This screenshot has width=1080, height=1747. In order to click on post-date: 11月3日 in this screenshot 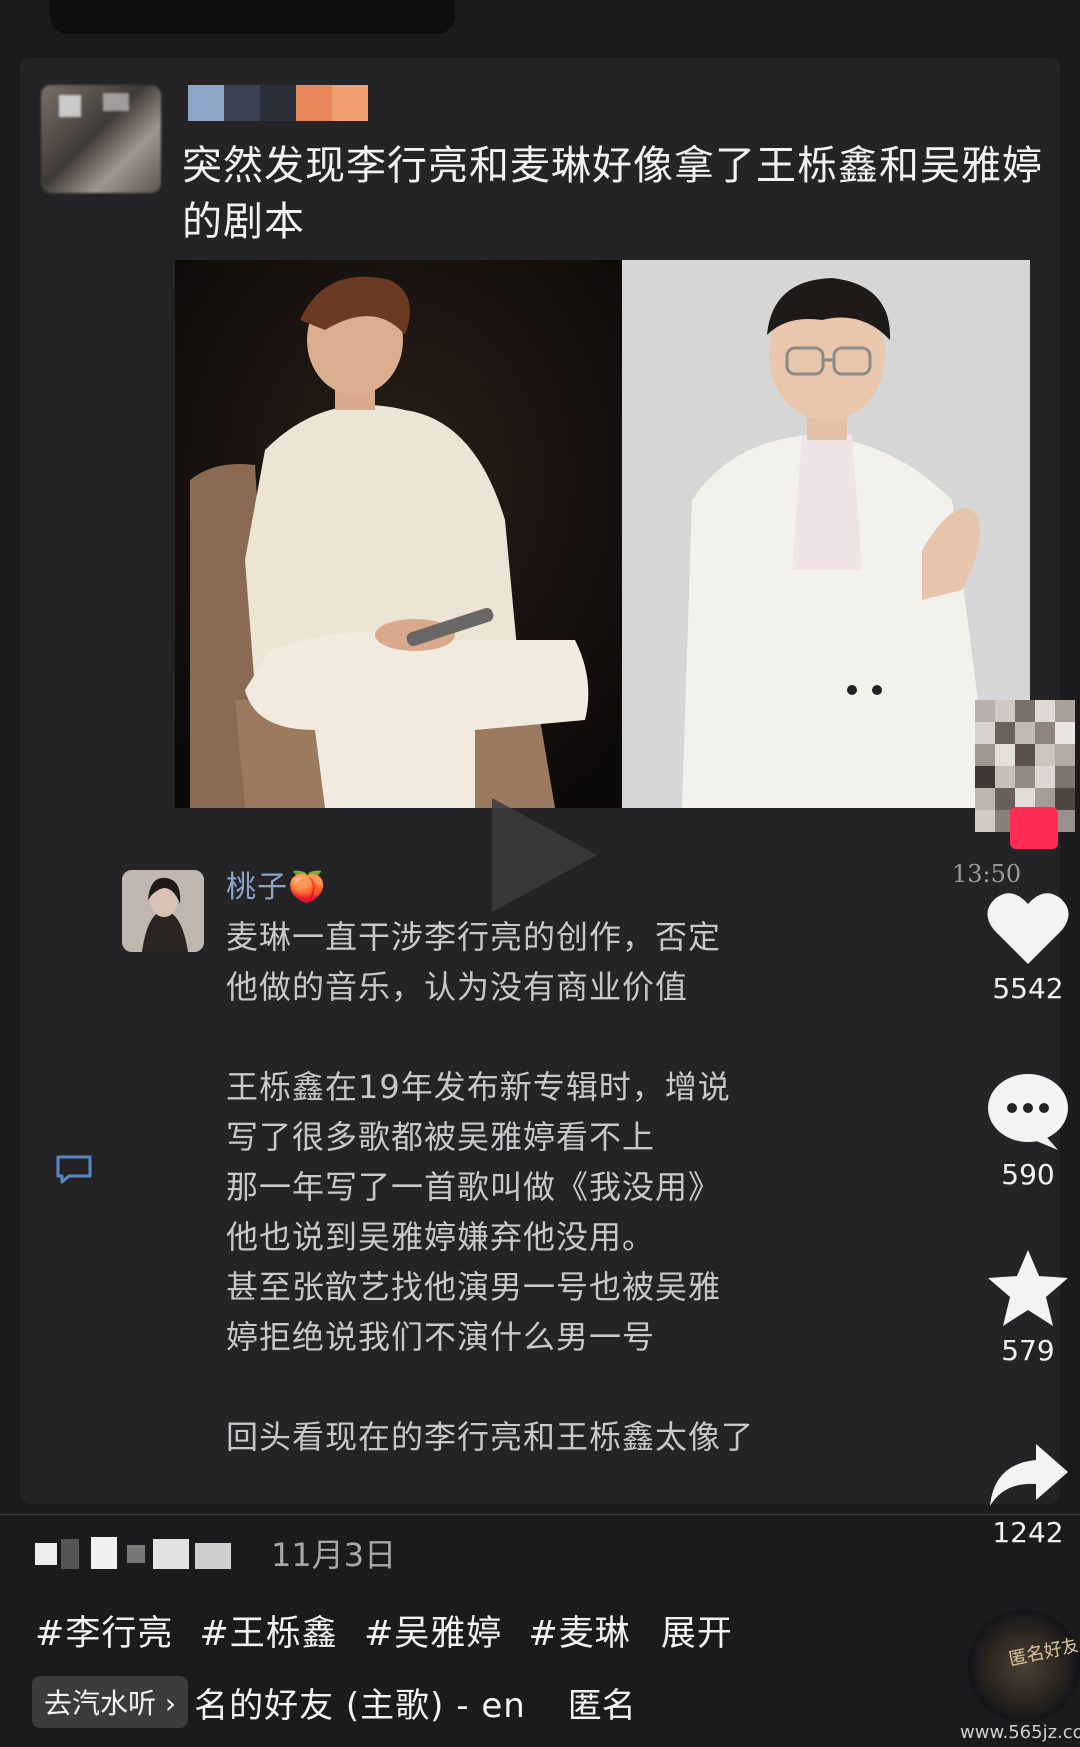, I will do `click(334, 1555)`.